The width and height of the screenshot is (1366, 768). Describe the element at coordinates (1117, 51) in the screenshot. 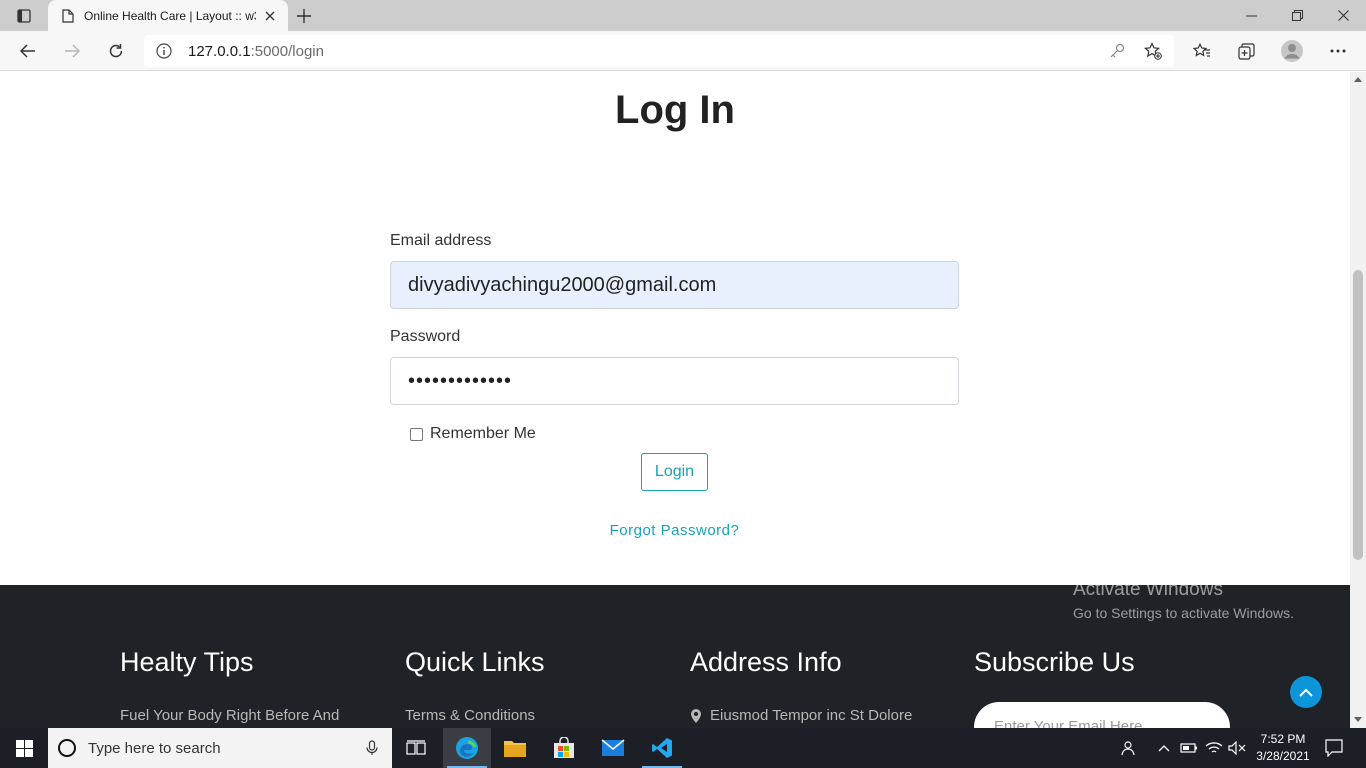

I see `key-icon` at that location.